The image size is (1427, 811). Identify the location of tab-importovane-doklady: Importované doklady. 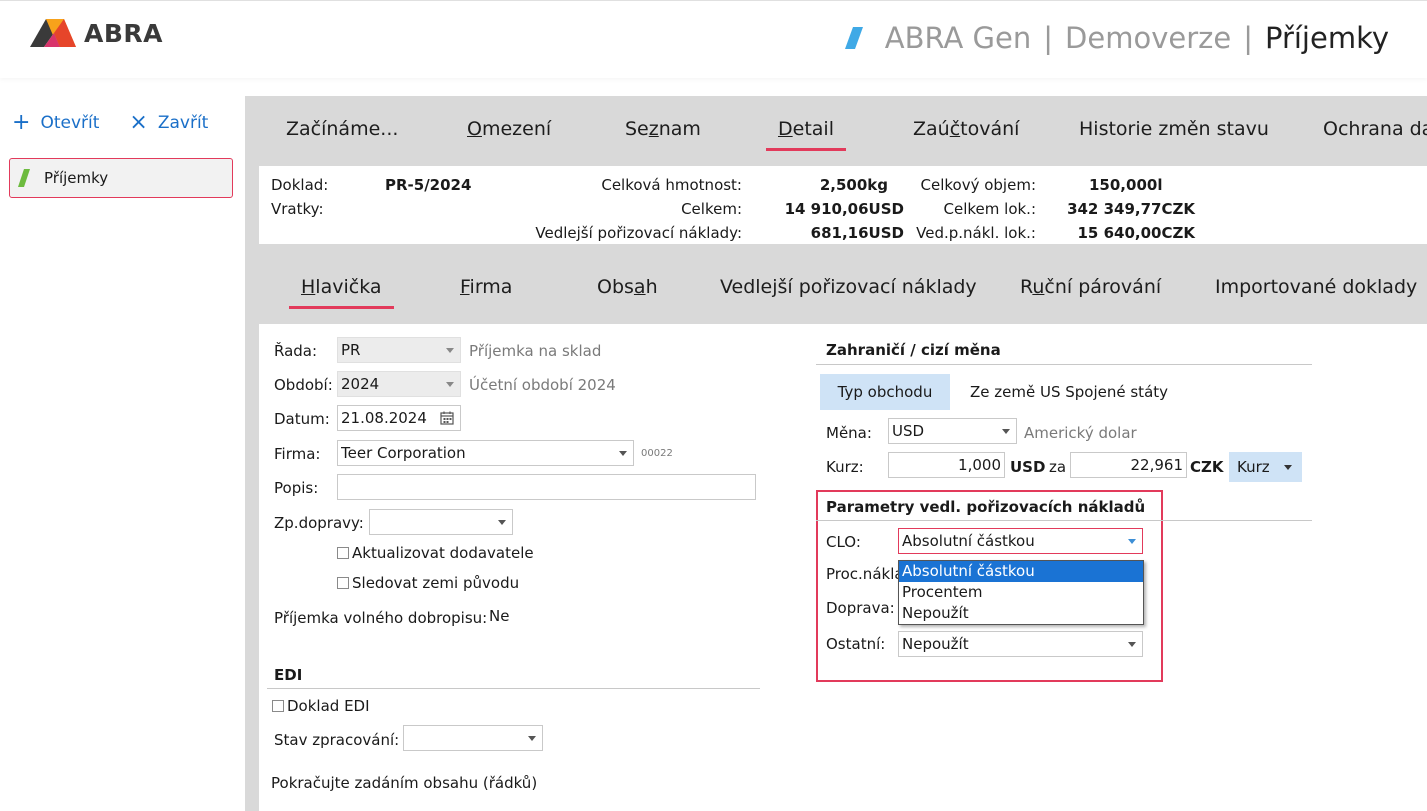
(1316, 287).